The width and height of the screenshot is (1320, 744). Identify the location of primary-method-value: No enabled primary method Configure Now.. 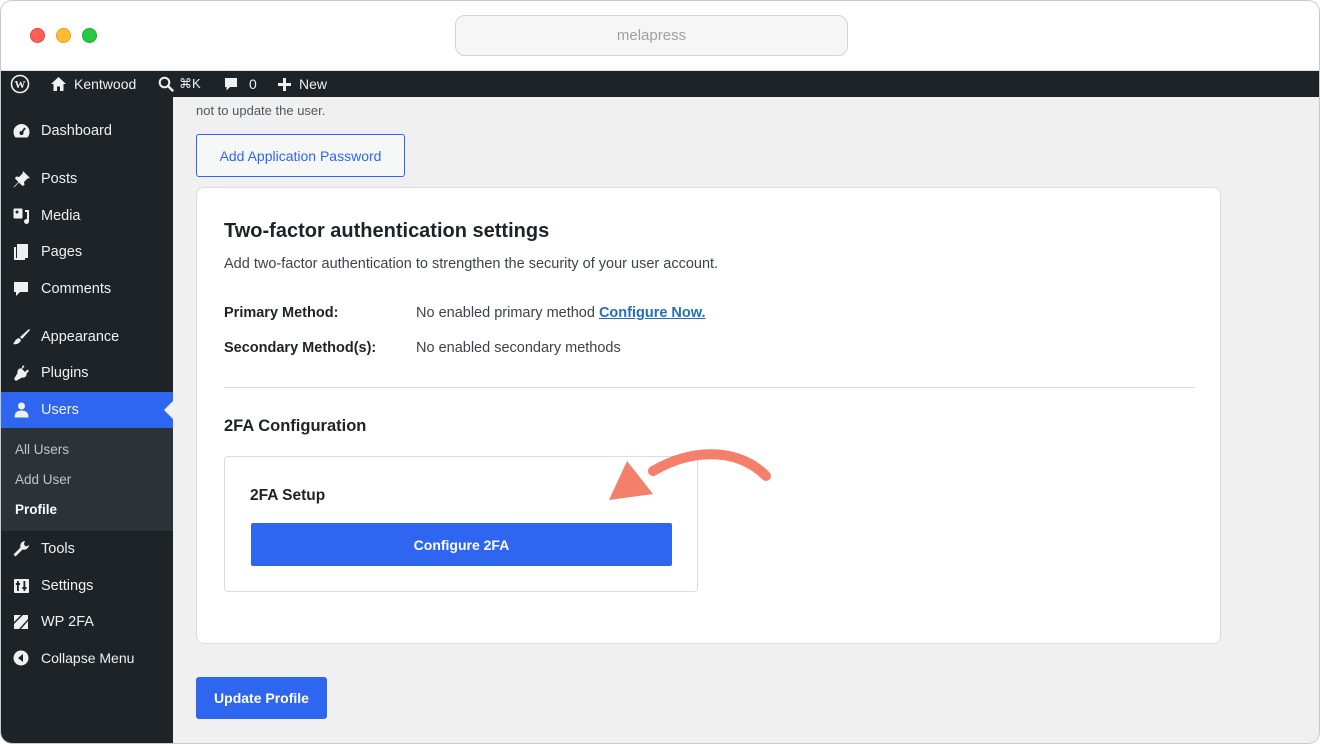
(561, 313).